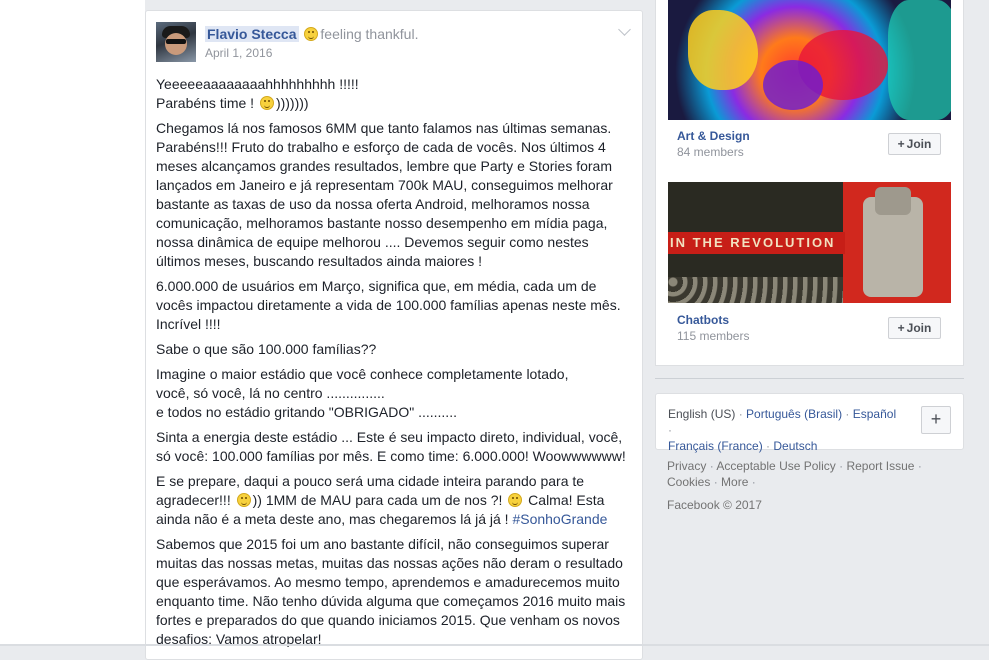  I want to click on banner-text: IN THE REVOLUTION, so click(756, 243).